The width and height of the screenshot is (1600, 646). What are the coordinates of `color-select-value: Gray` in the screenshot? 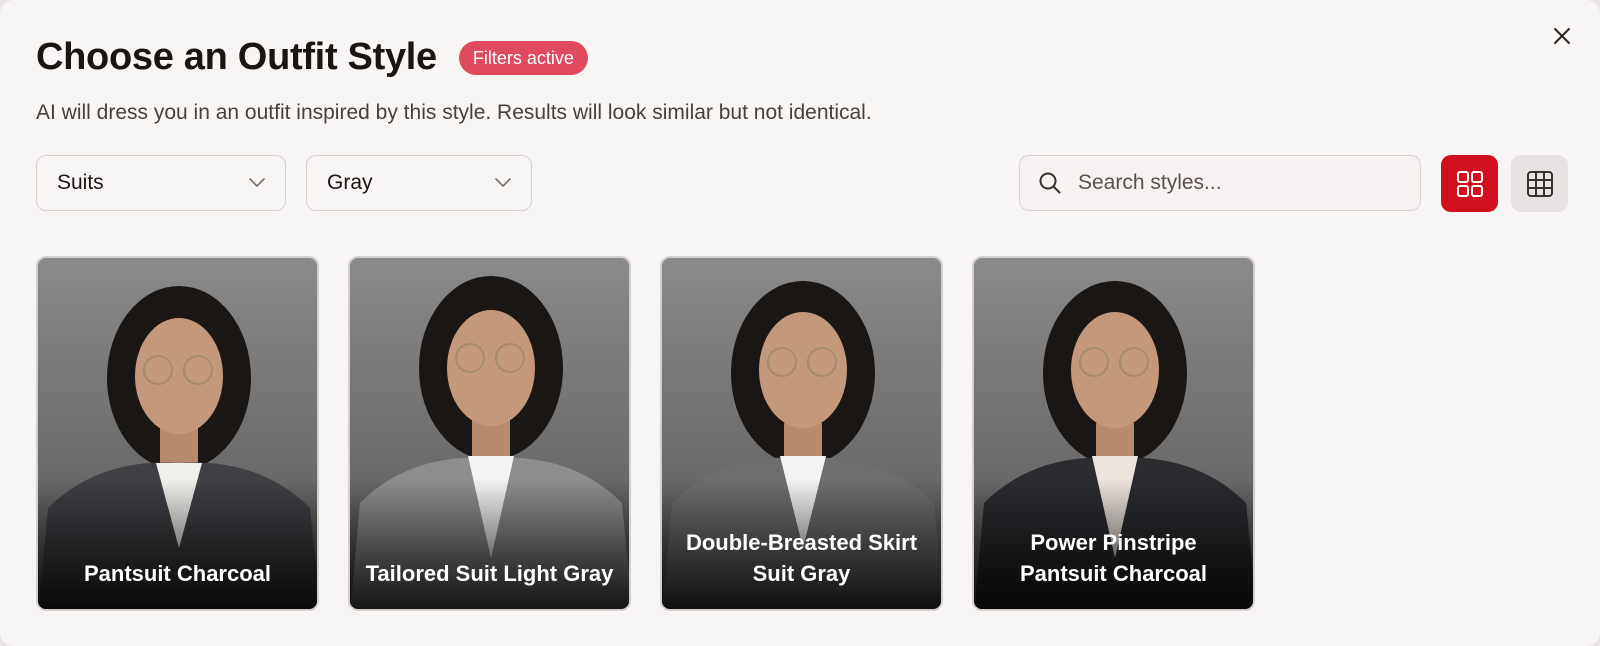 It's located at (350, 182).